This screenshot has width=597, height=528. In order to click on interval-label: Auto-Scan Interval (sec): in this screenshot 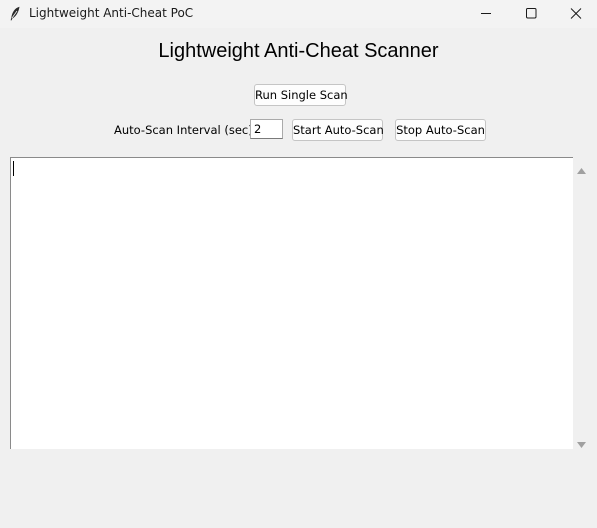, I will do `click(185, 130)`.